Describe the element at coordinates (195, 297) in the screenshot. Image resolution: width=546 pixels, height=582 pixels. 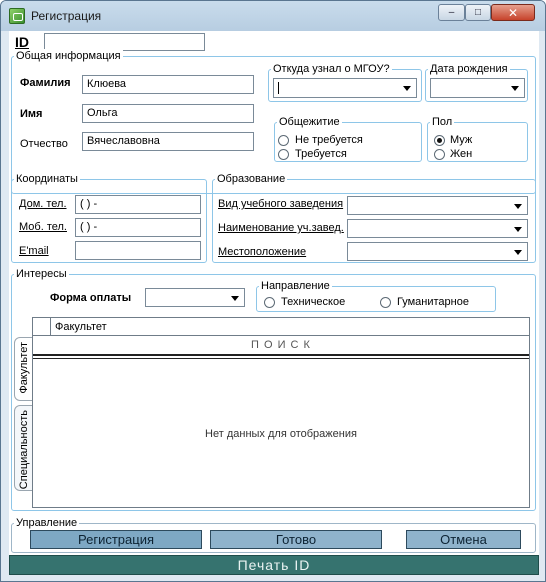
I see `payment-form-combo` at that location.